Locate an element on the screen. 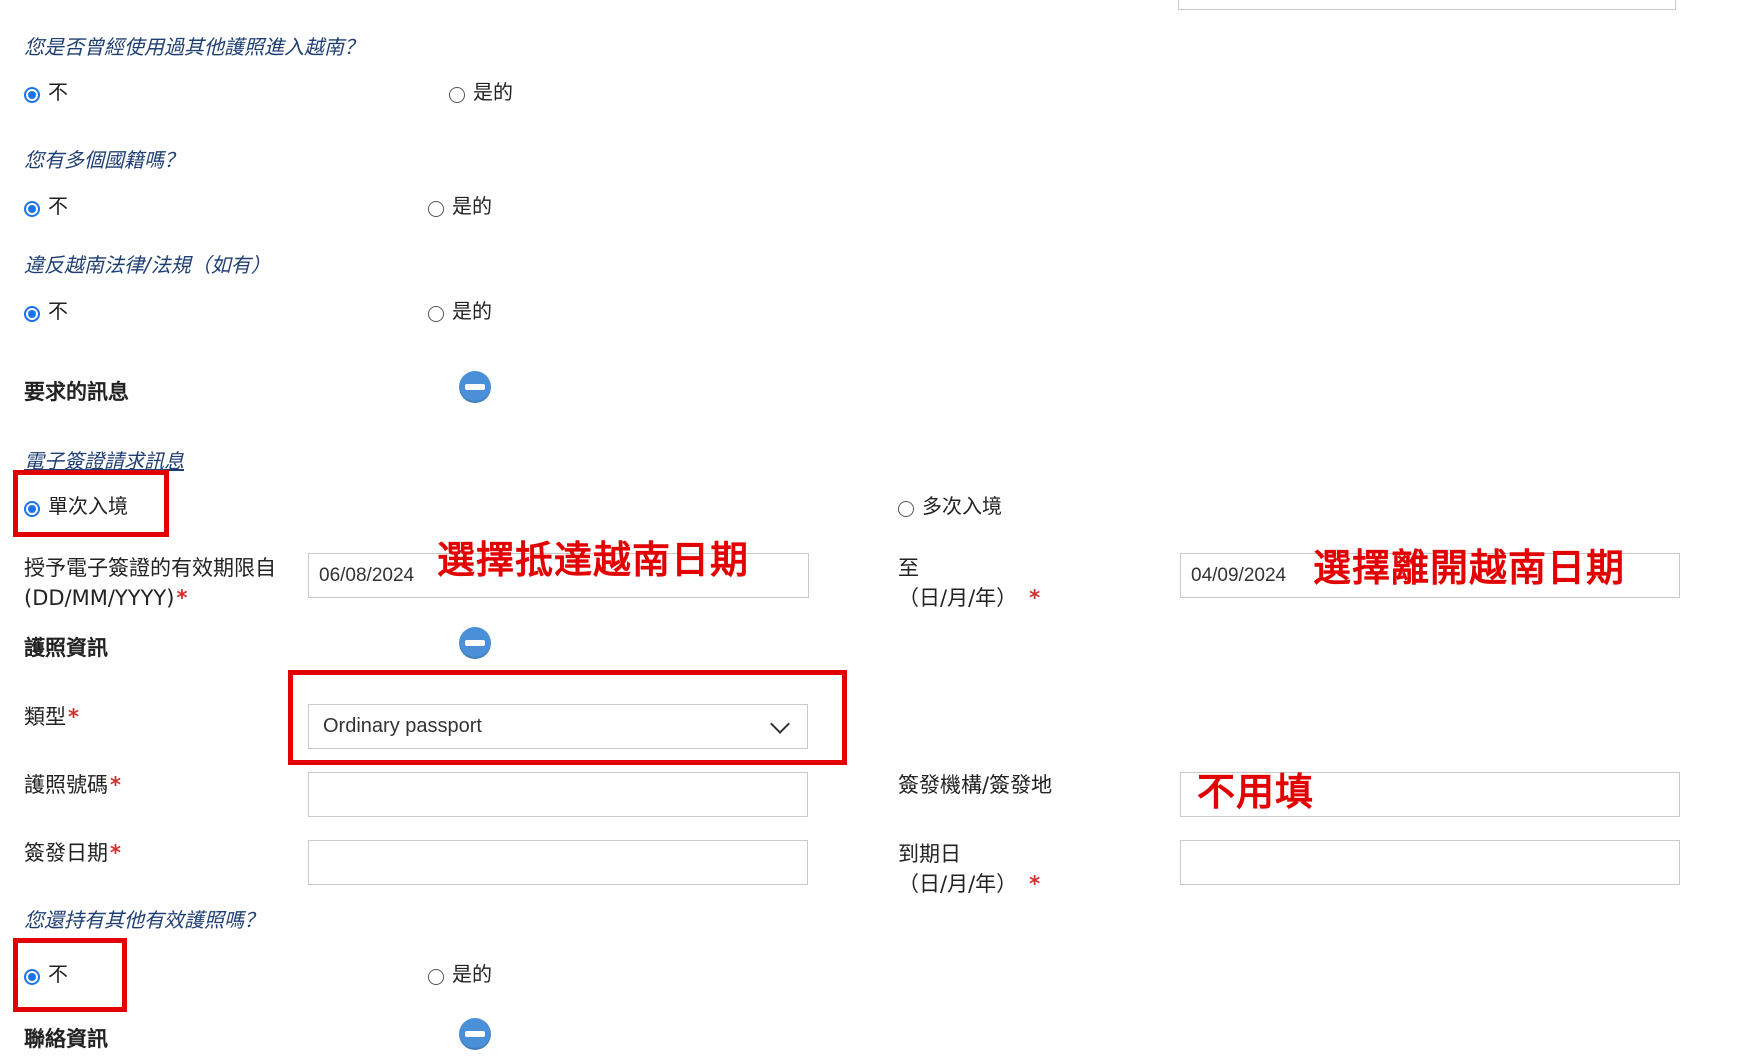  section-contact-info: 聯絡資訊 is located at coordinates (66, 1039).